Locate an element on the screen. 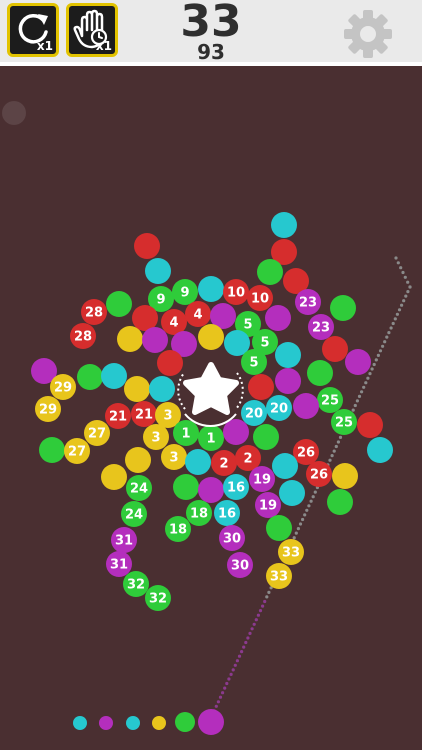  ball-red: 26 is located at coordinates (319, 474).